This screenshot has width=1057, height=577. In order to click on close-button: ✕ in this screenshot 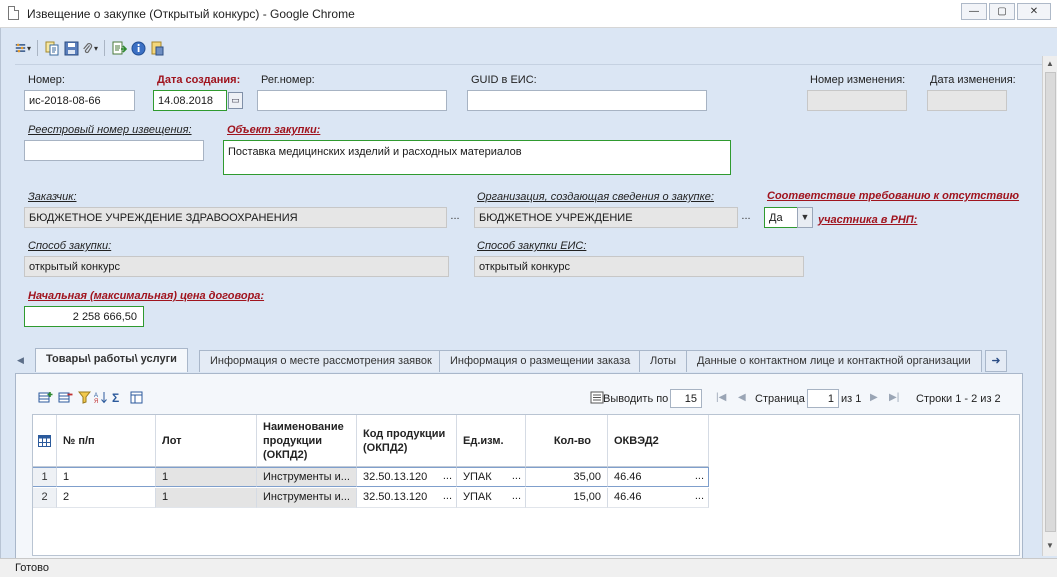, I will do `click(1034, 11)`.